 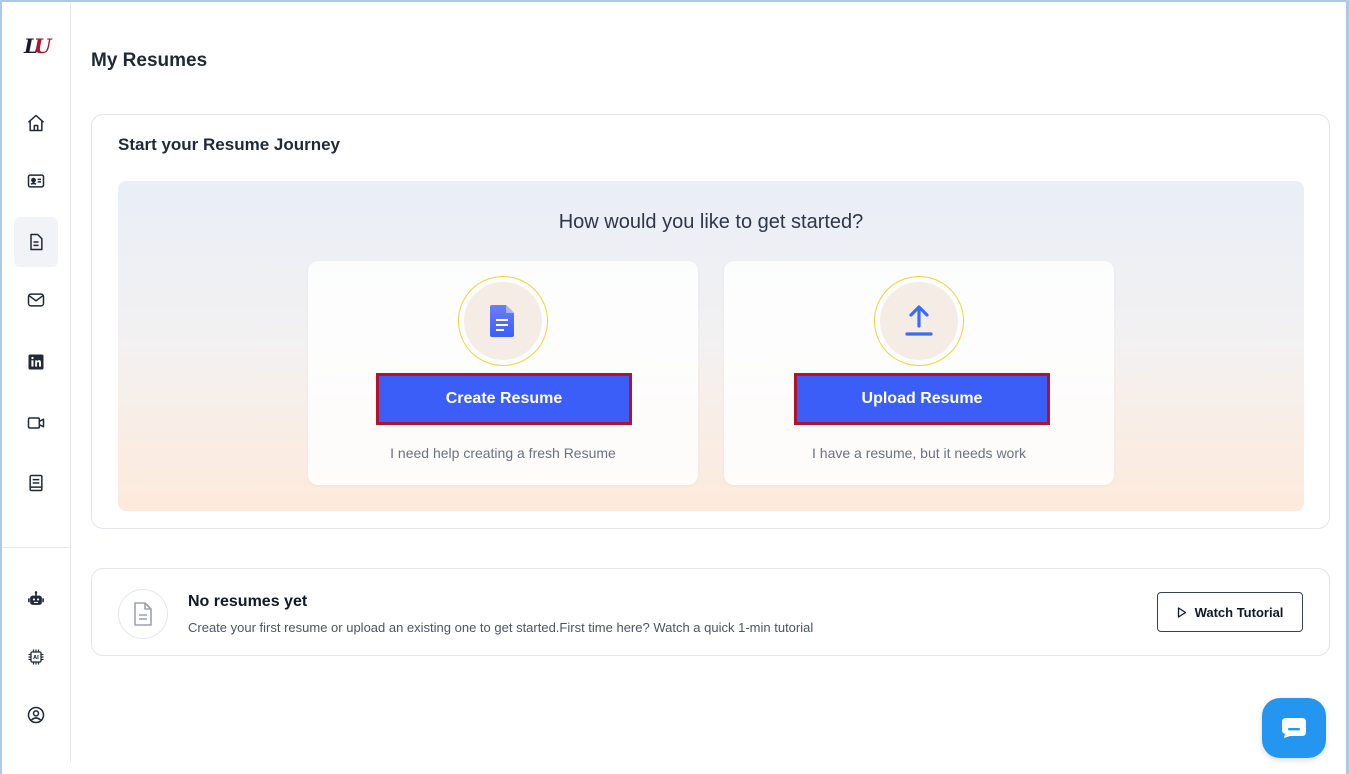 I want to click on sidebar-divider, so click(x=36, y=547).